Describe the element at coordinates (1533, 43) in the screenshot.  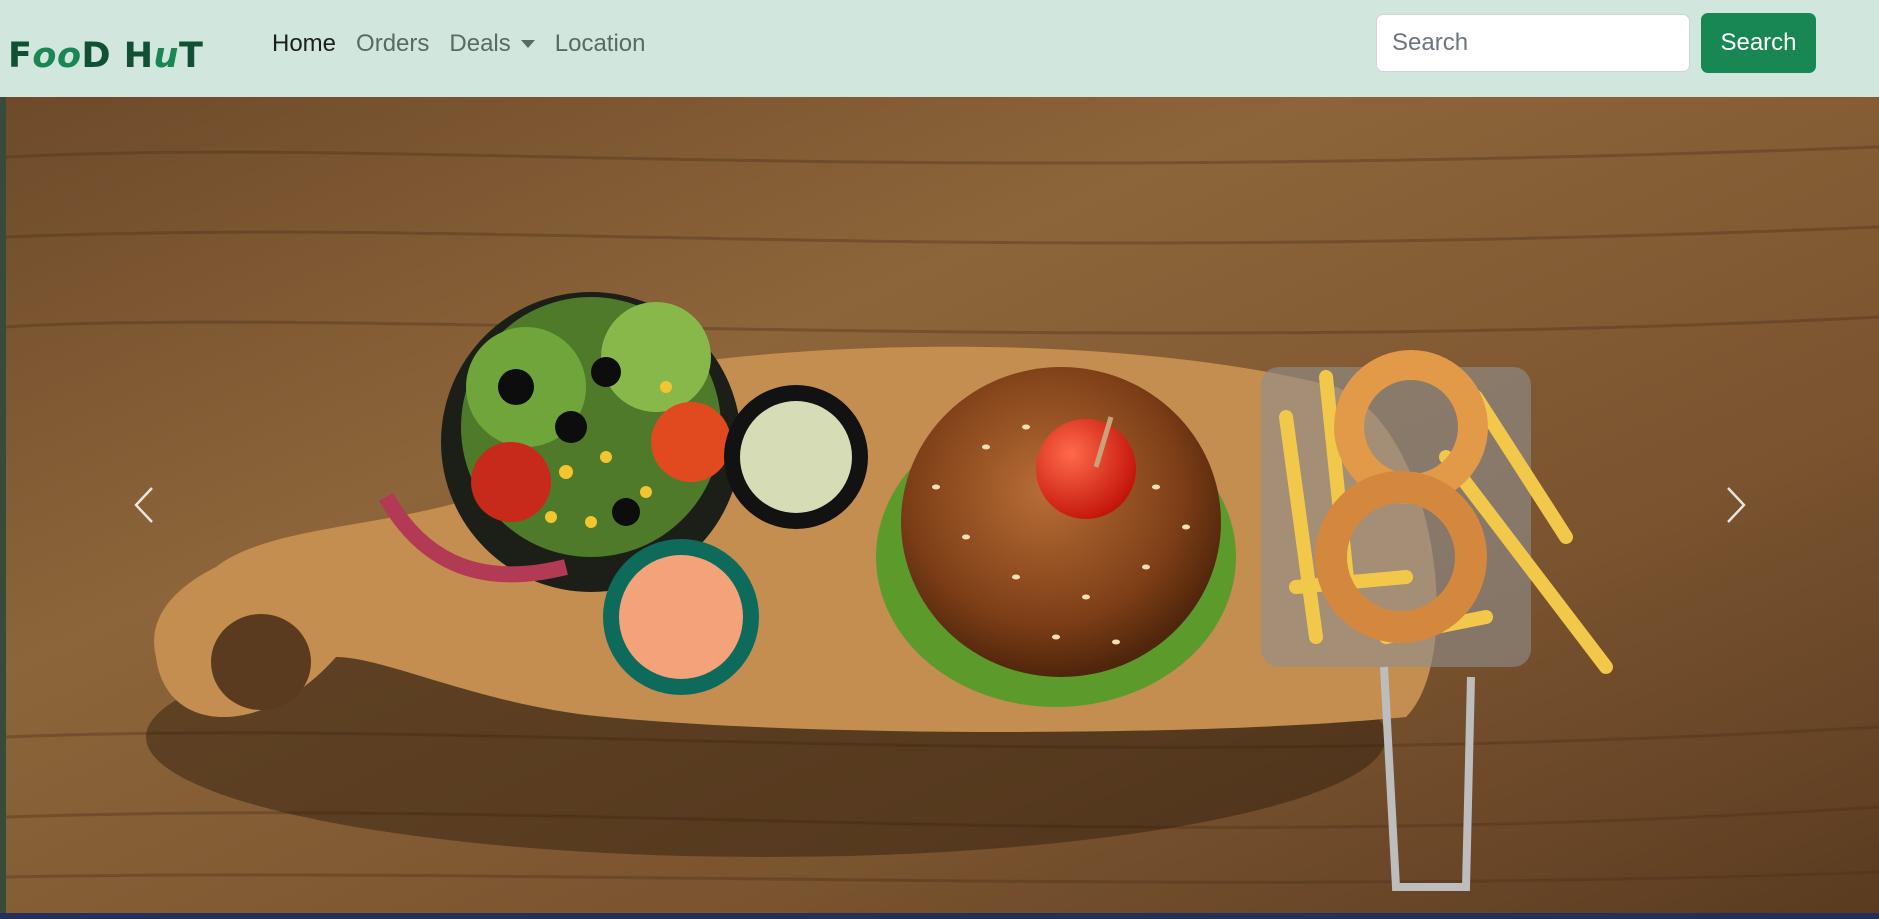
I see `search-input` at that location.